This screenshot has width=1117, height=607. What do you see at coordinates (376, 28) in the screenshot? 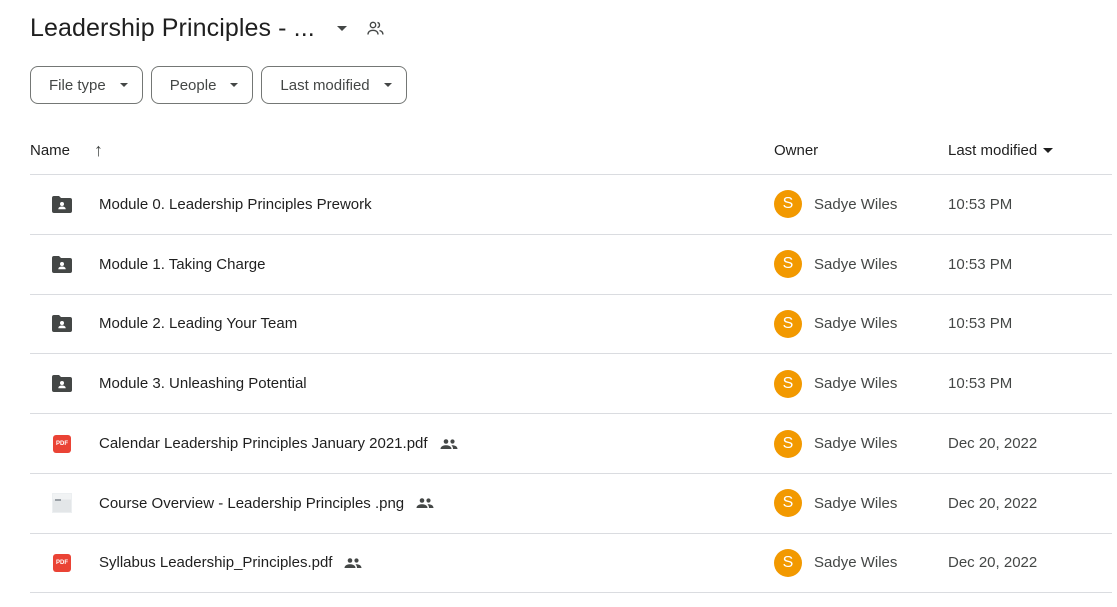
I see `shared-folder-people-icon` at bounding box center [376, 28].